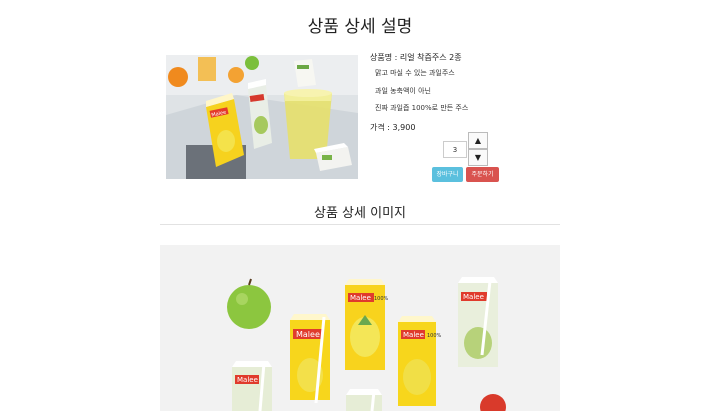 The height and width of the screenshot is (411, 720). I want to click on add-to-cart-button: 장바구니, so click(447, 174).